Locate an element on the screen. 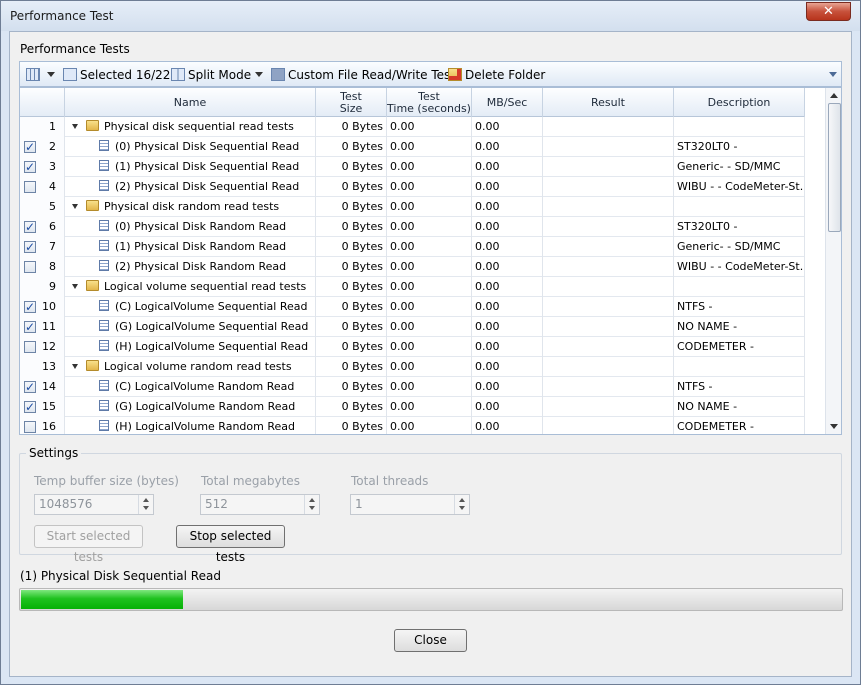 The width and height of the screenshot is (861, 685). delete-folder-button: Delete Folder is located at coordinates (496, 75).